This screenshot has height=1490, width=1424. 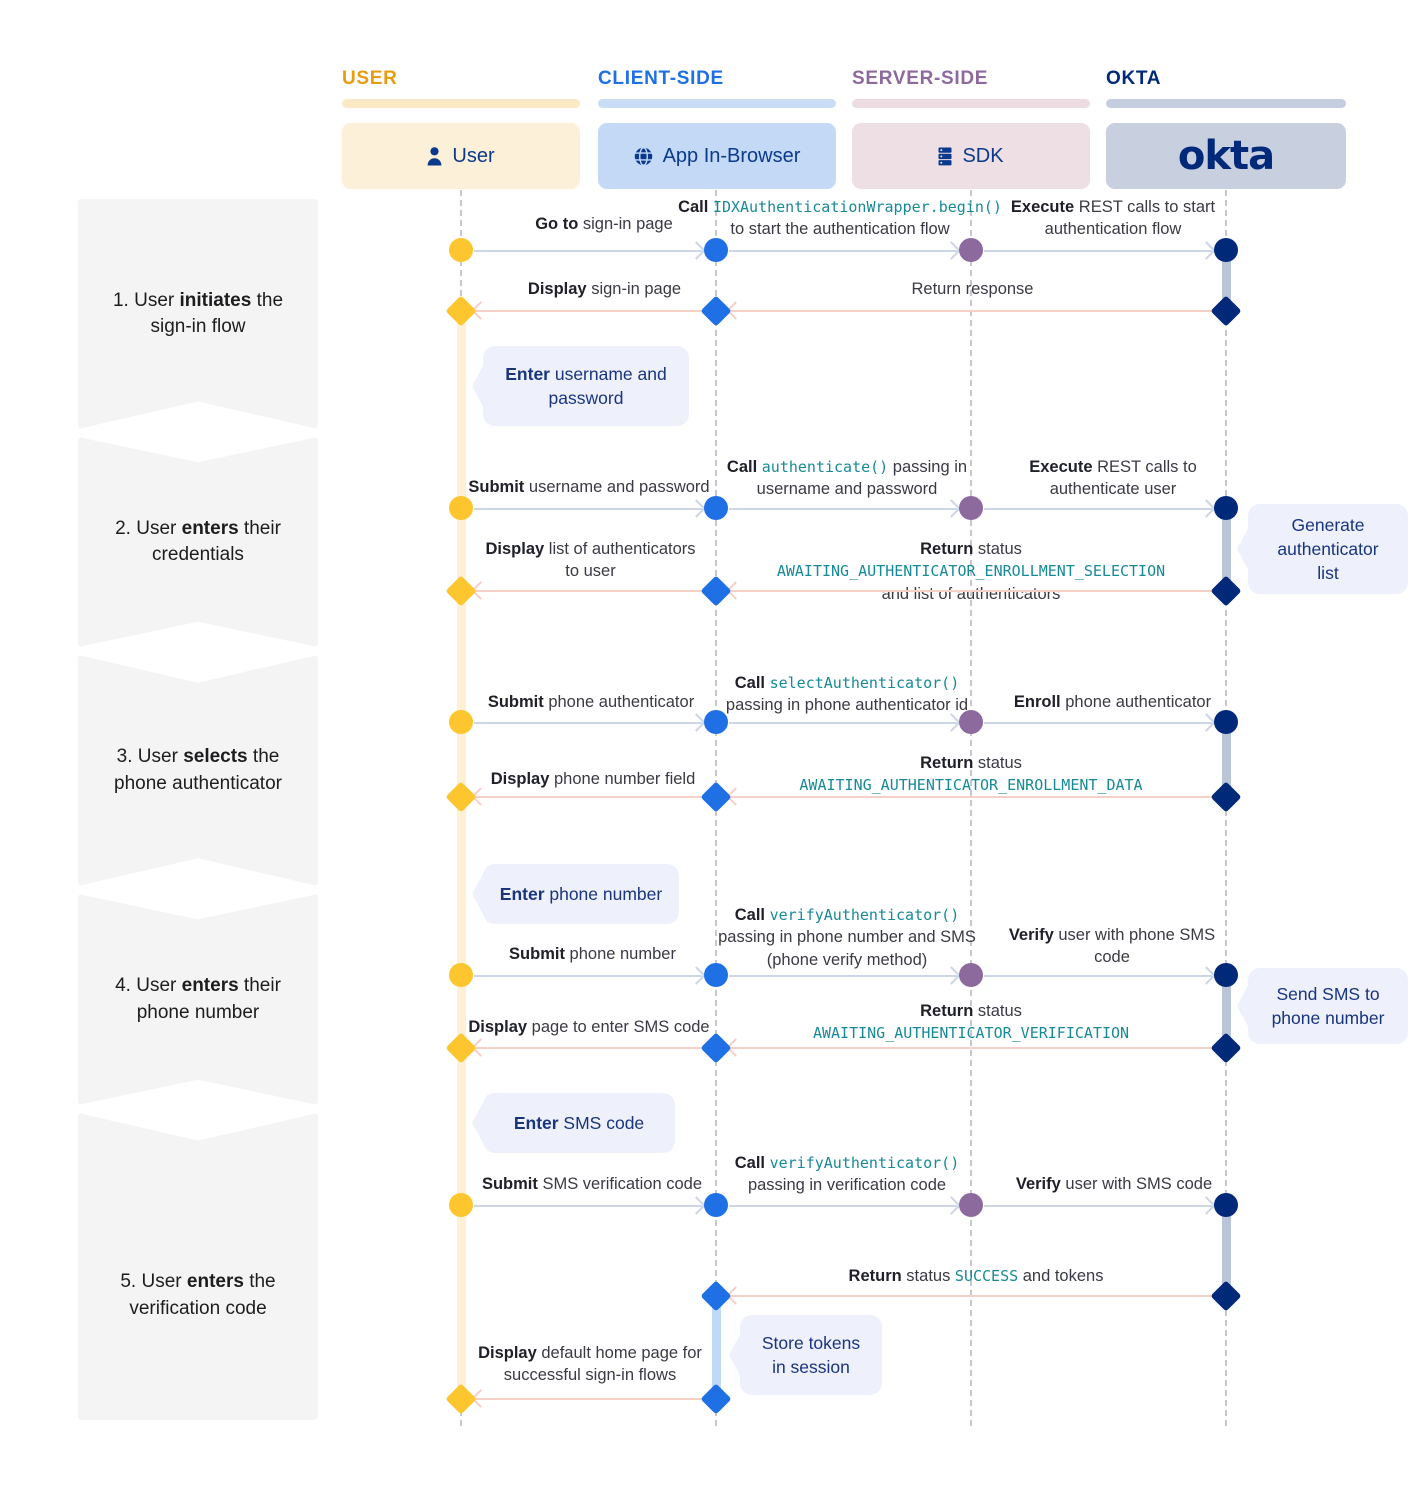 I want to click on step-block-3: 3. User selects the phone authenticator, so click(x=198, y=770).